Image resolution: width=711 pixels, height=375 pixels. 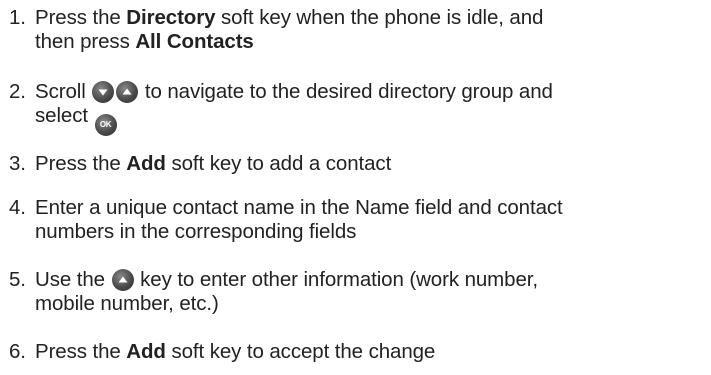 What do you see at coordinates (103, 92) in the screenshot?
I see `down-arrow-key-icon` at bounding box center [103, 92].